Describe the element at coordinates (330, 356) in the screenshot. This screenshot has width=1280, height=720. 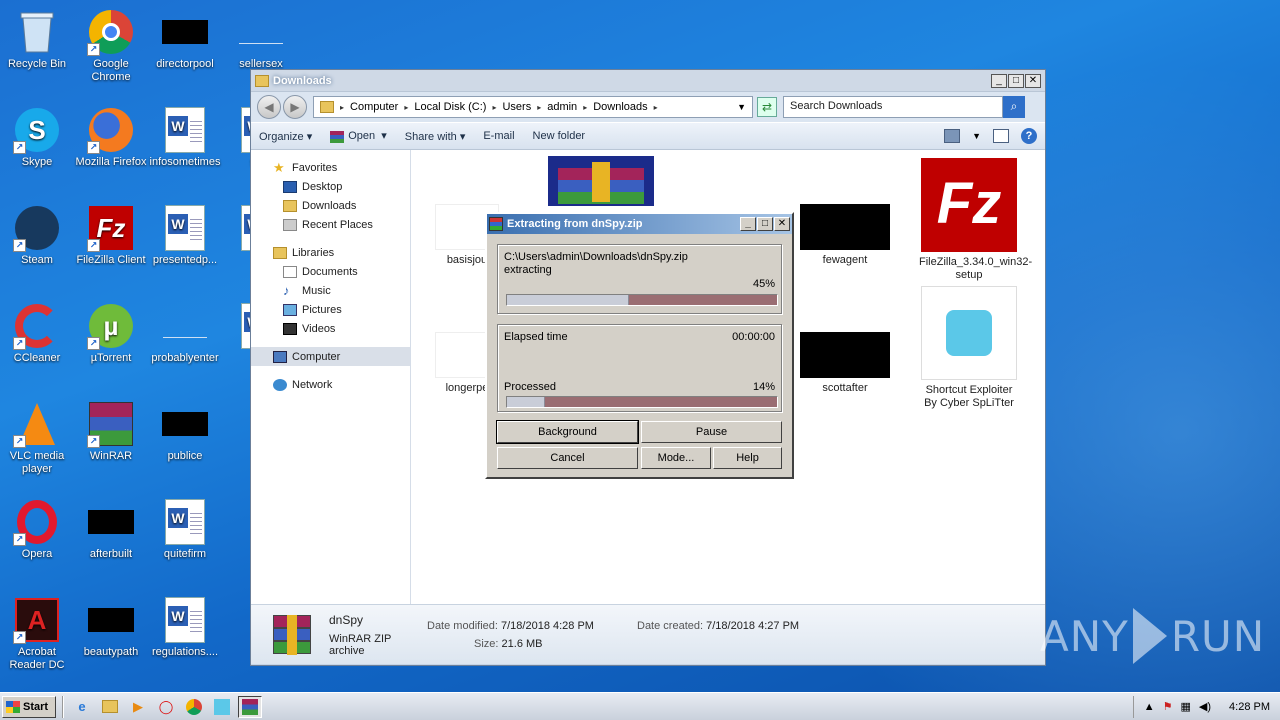
I see `nav-computer: Computer` at that location.